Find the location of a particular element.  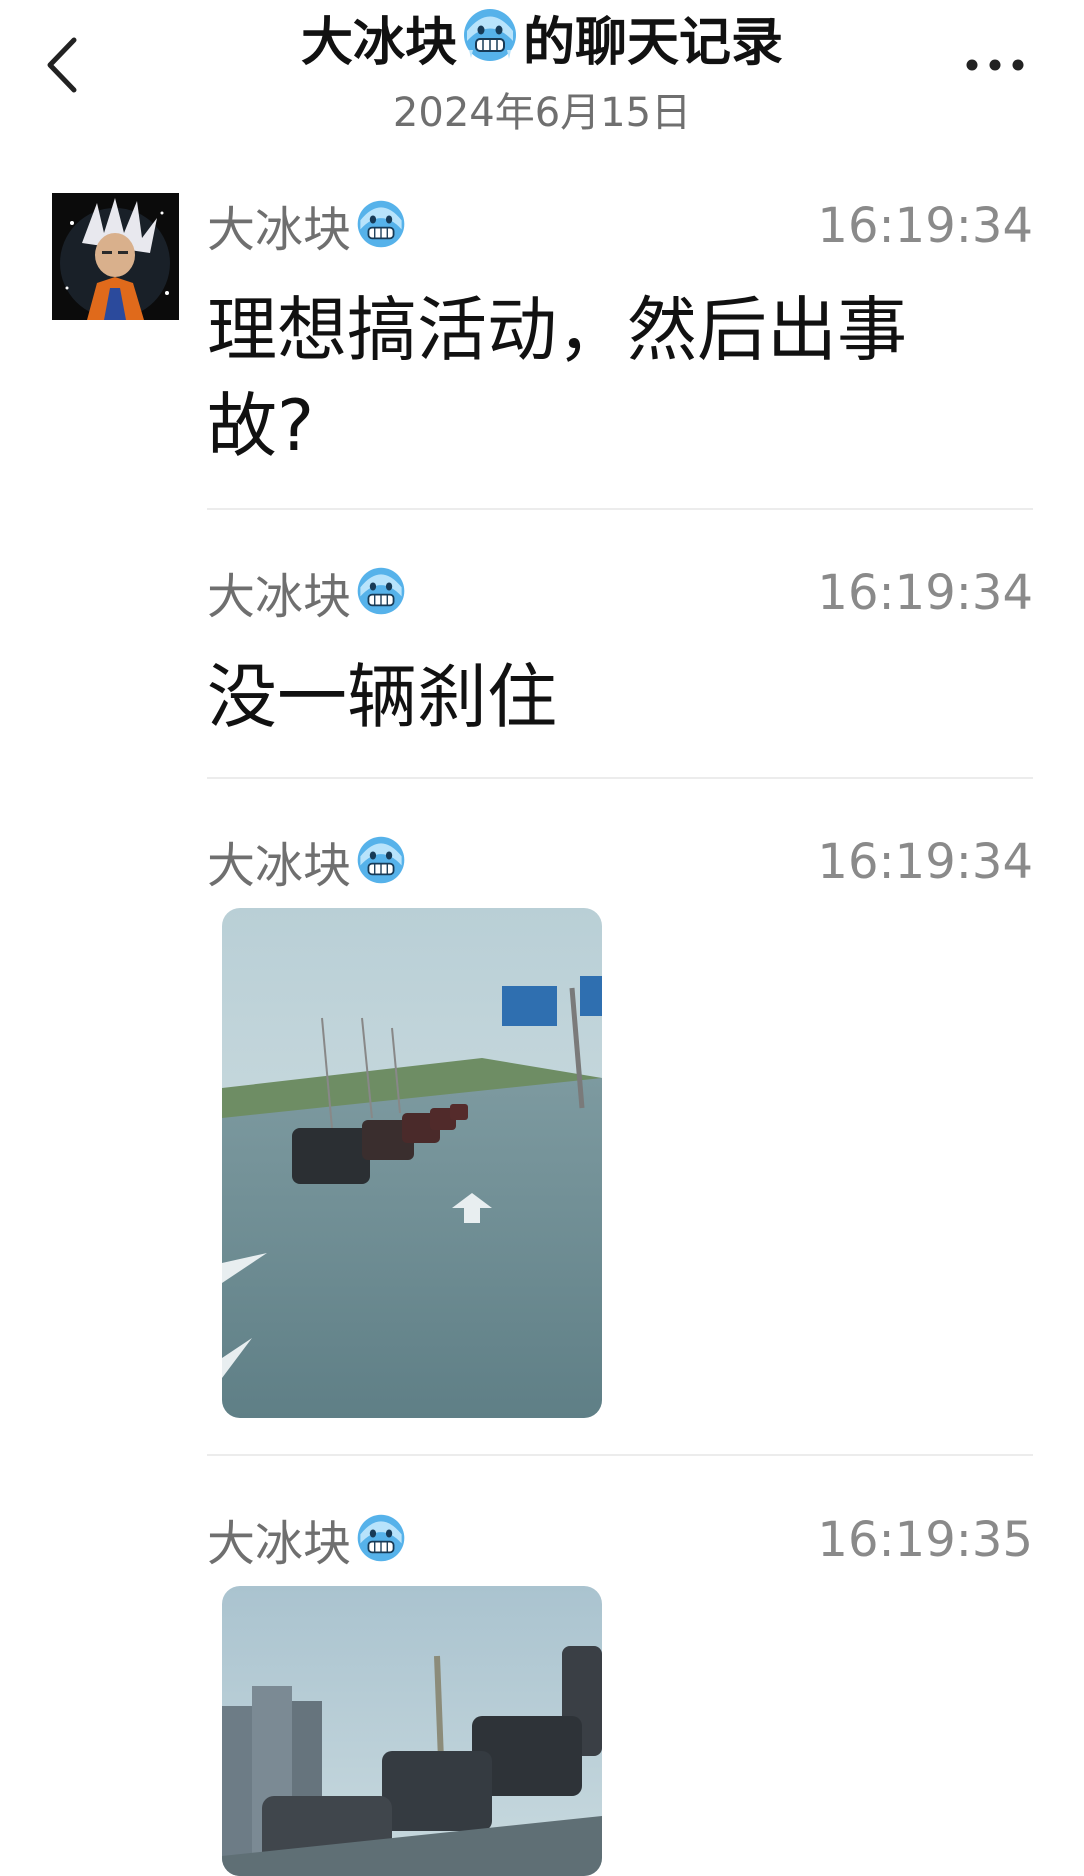

message-item: 大冰块 16:19:35 is located at coordinates (620, 1694).